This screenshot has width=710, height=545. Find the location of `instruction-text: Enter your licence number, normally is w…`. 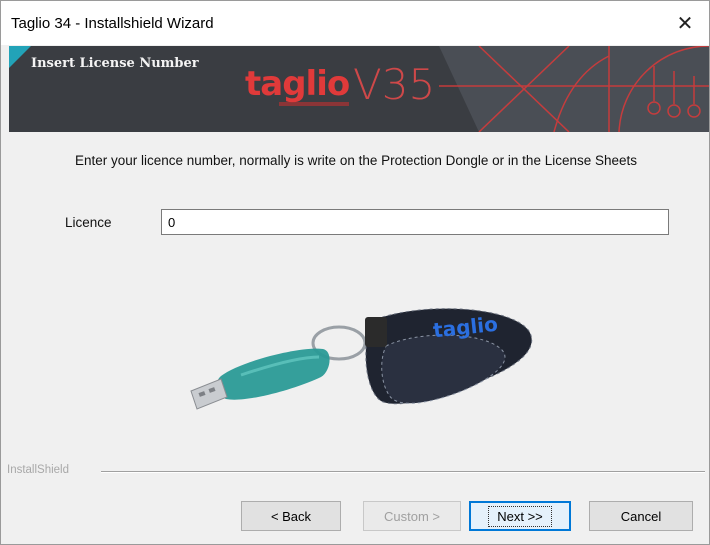

instruction-text: Enter your licence number, normally is w… is located at coordinates (356, 160).